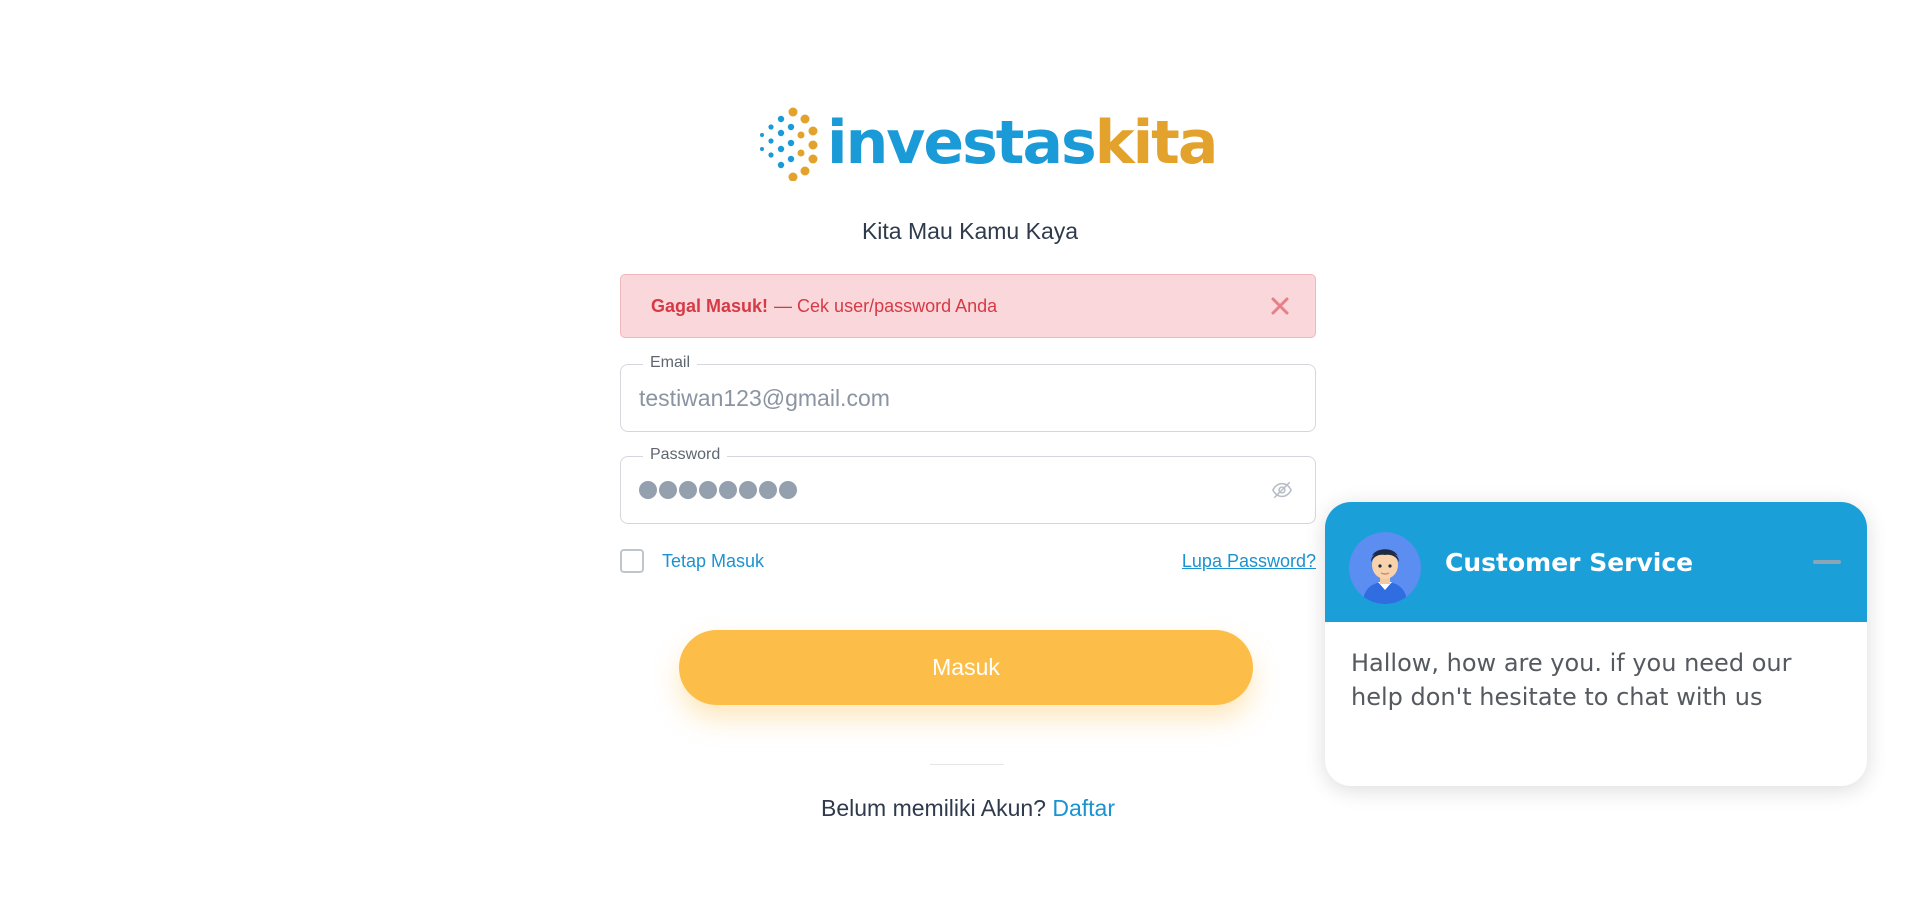  I want to click on eye-slash-icon, so click(1282, 490).